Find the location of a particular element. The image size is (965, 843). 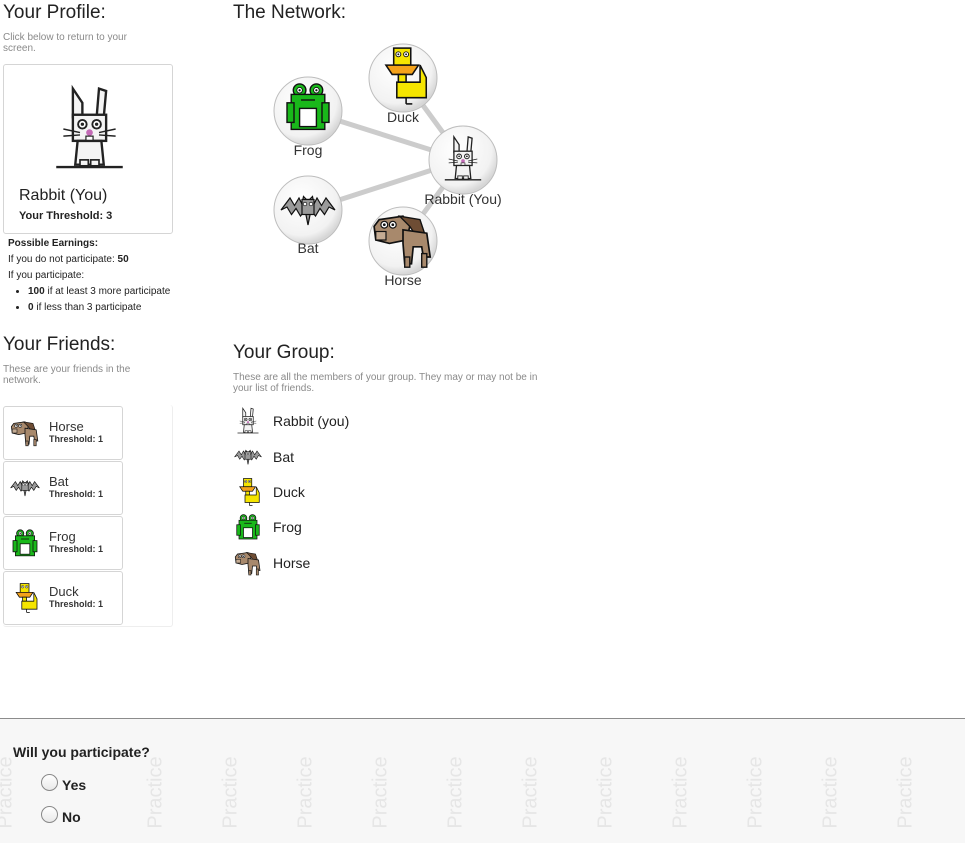

group-heading: Your Group: is located at coordinates (284, 352).